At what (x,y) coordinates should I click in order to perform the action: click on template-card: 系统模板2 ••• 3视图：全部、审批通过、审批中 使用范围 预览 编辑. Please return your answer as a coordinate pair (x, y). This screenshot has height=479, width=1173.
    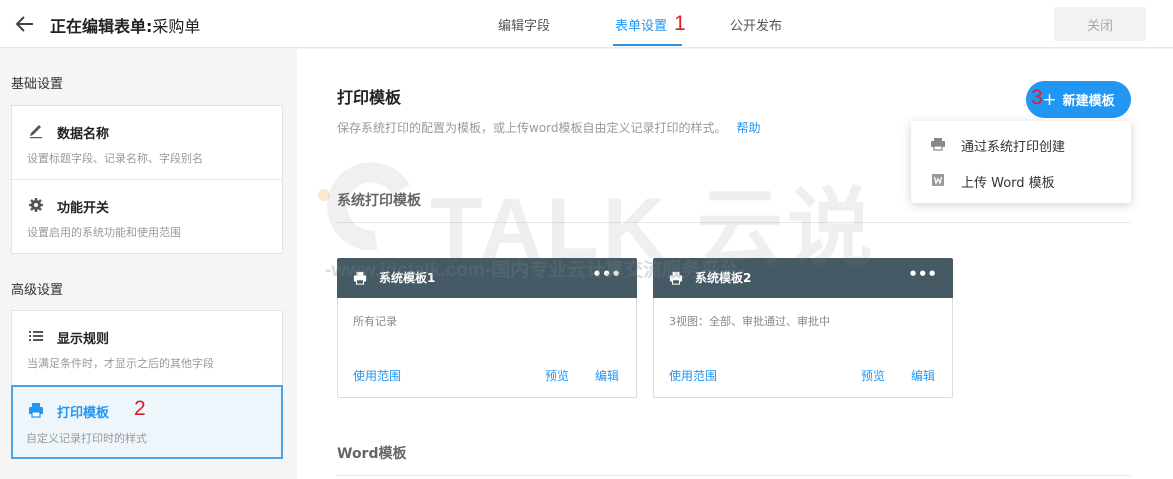
    Looking at the image, I should click on (803, 328).